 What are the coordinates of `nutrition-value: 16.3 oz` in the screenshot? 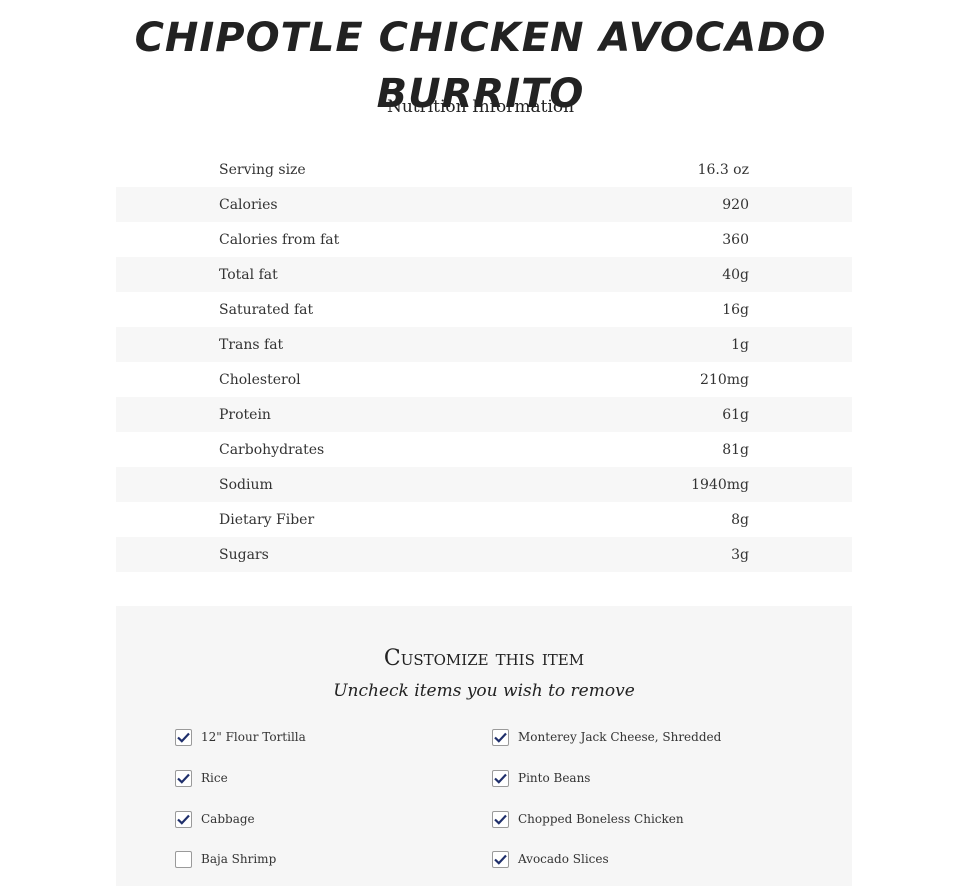 It's located at (723, 169).